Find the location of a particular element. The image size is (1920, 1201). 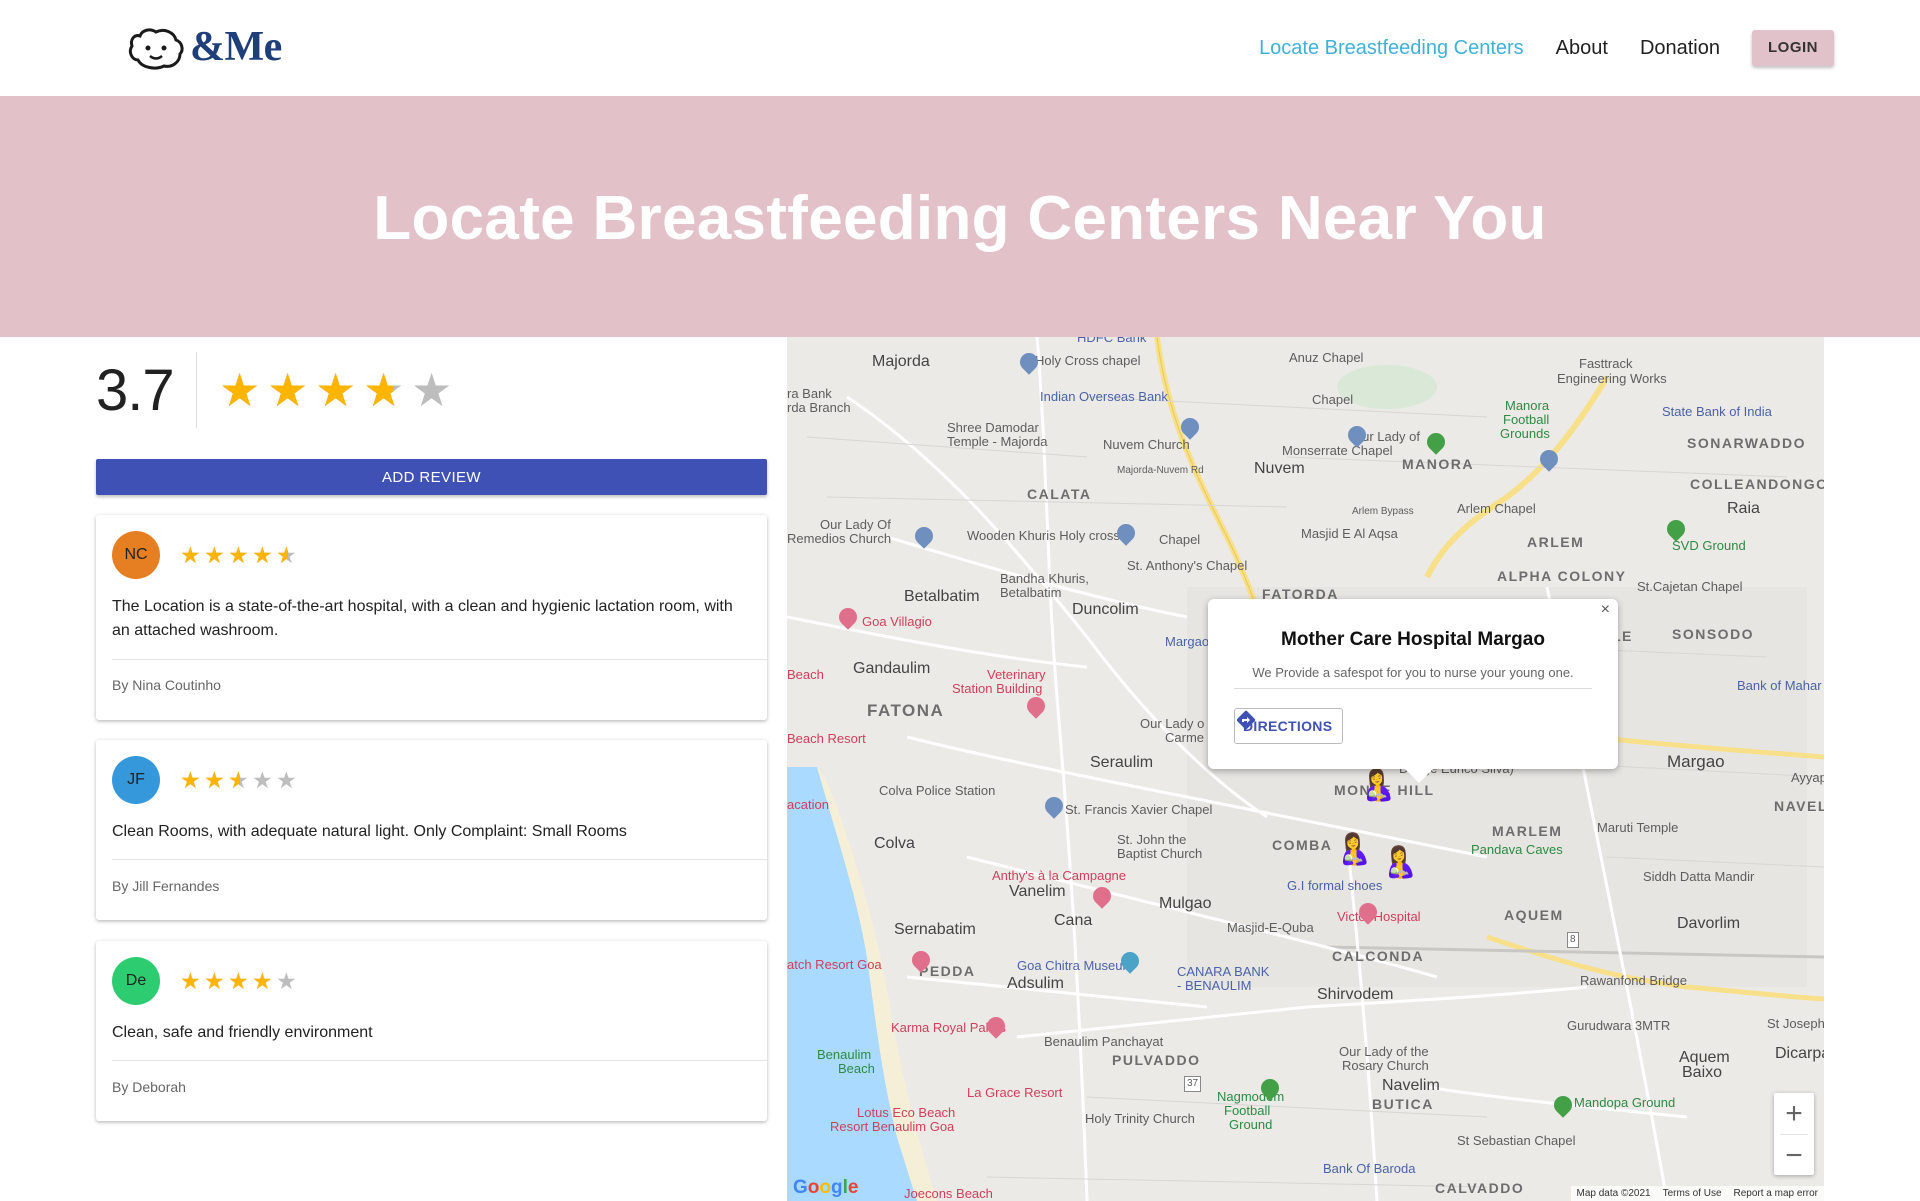

map-label: Indian Overseas Bank is located at coordinates (1104, 396).